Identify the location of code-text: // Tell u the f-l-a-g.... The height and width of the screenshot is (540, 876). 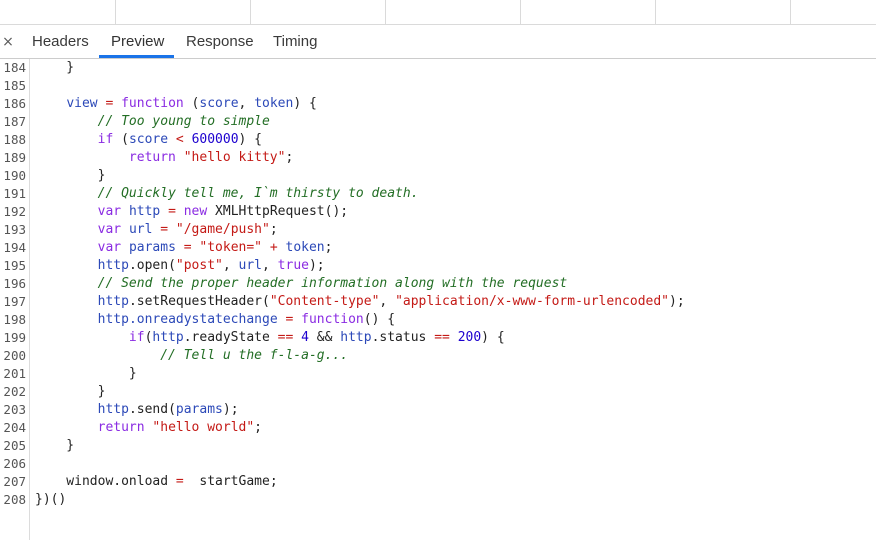
(191, 356).